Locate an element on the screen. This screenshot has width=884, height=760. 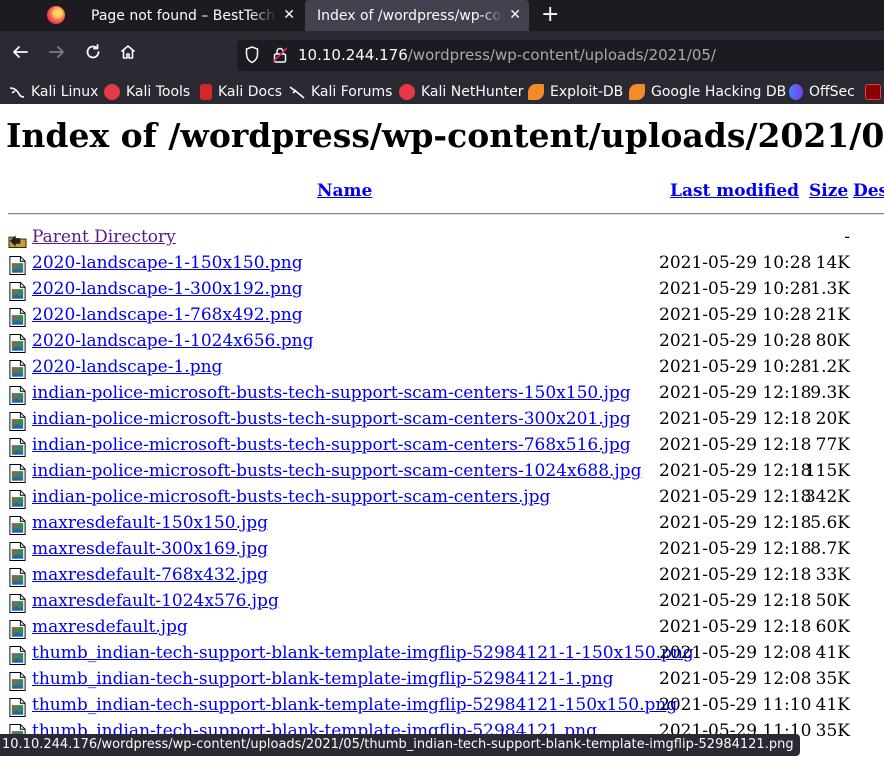
reload-button is located at coordinates (93, 55).